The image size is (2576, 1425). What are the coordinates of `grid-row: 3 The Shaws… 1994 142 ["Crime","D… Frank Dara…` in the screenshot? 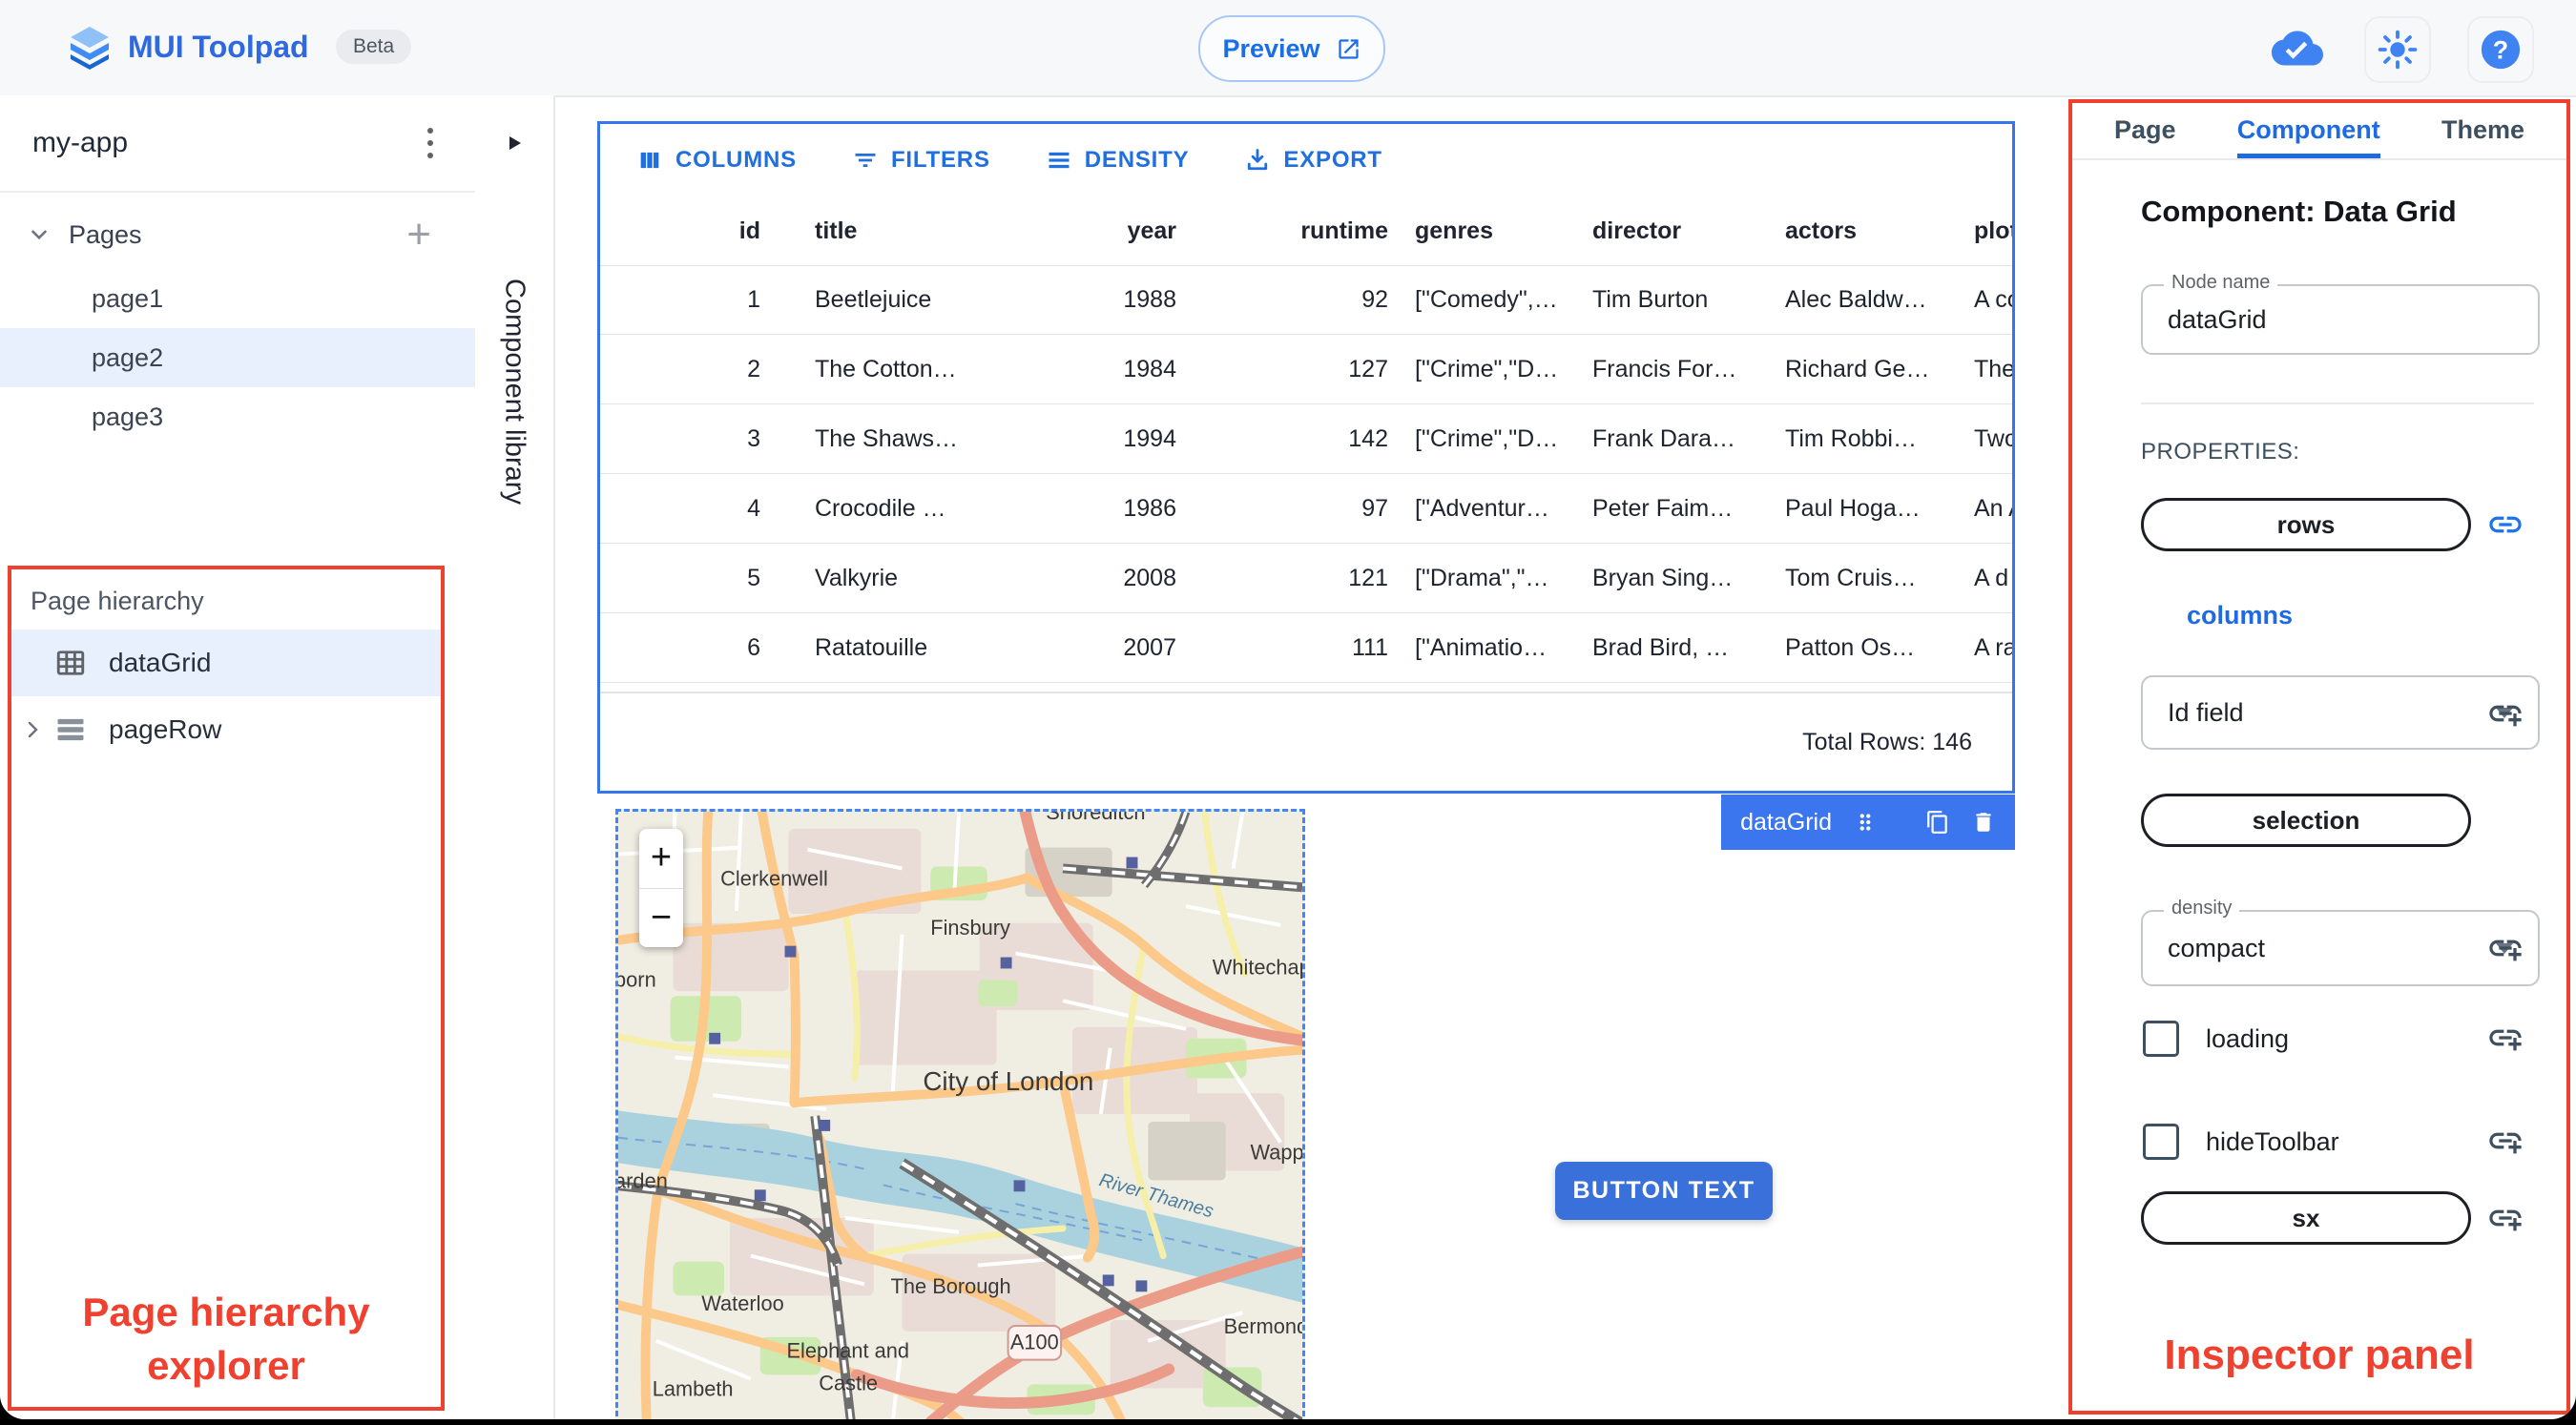 It's located at (1306, 439).